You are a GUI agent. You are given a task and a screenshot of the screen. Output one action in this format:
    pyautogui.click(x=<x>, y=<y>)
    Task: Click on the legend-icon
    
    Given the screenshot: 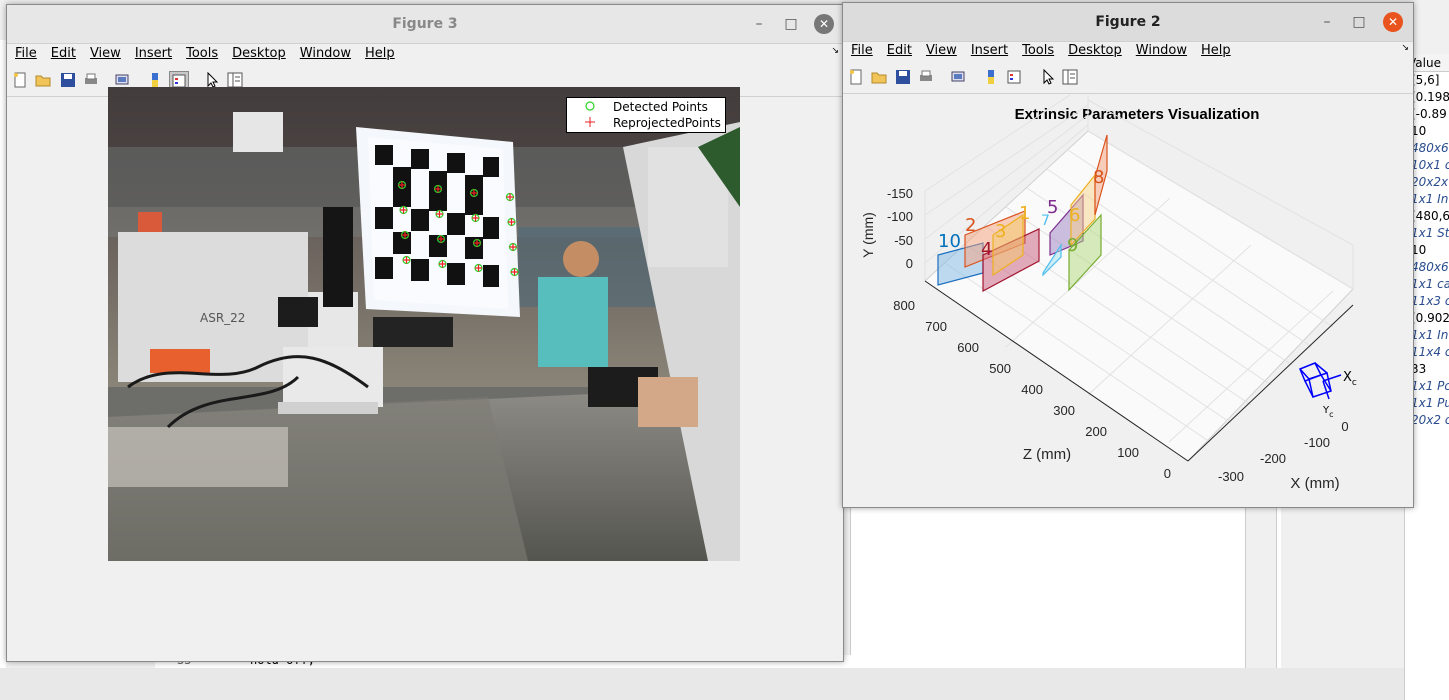 What is the action you would take?
    pyautogui.click(x=1014, y=77)
    